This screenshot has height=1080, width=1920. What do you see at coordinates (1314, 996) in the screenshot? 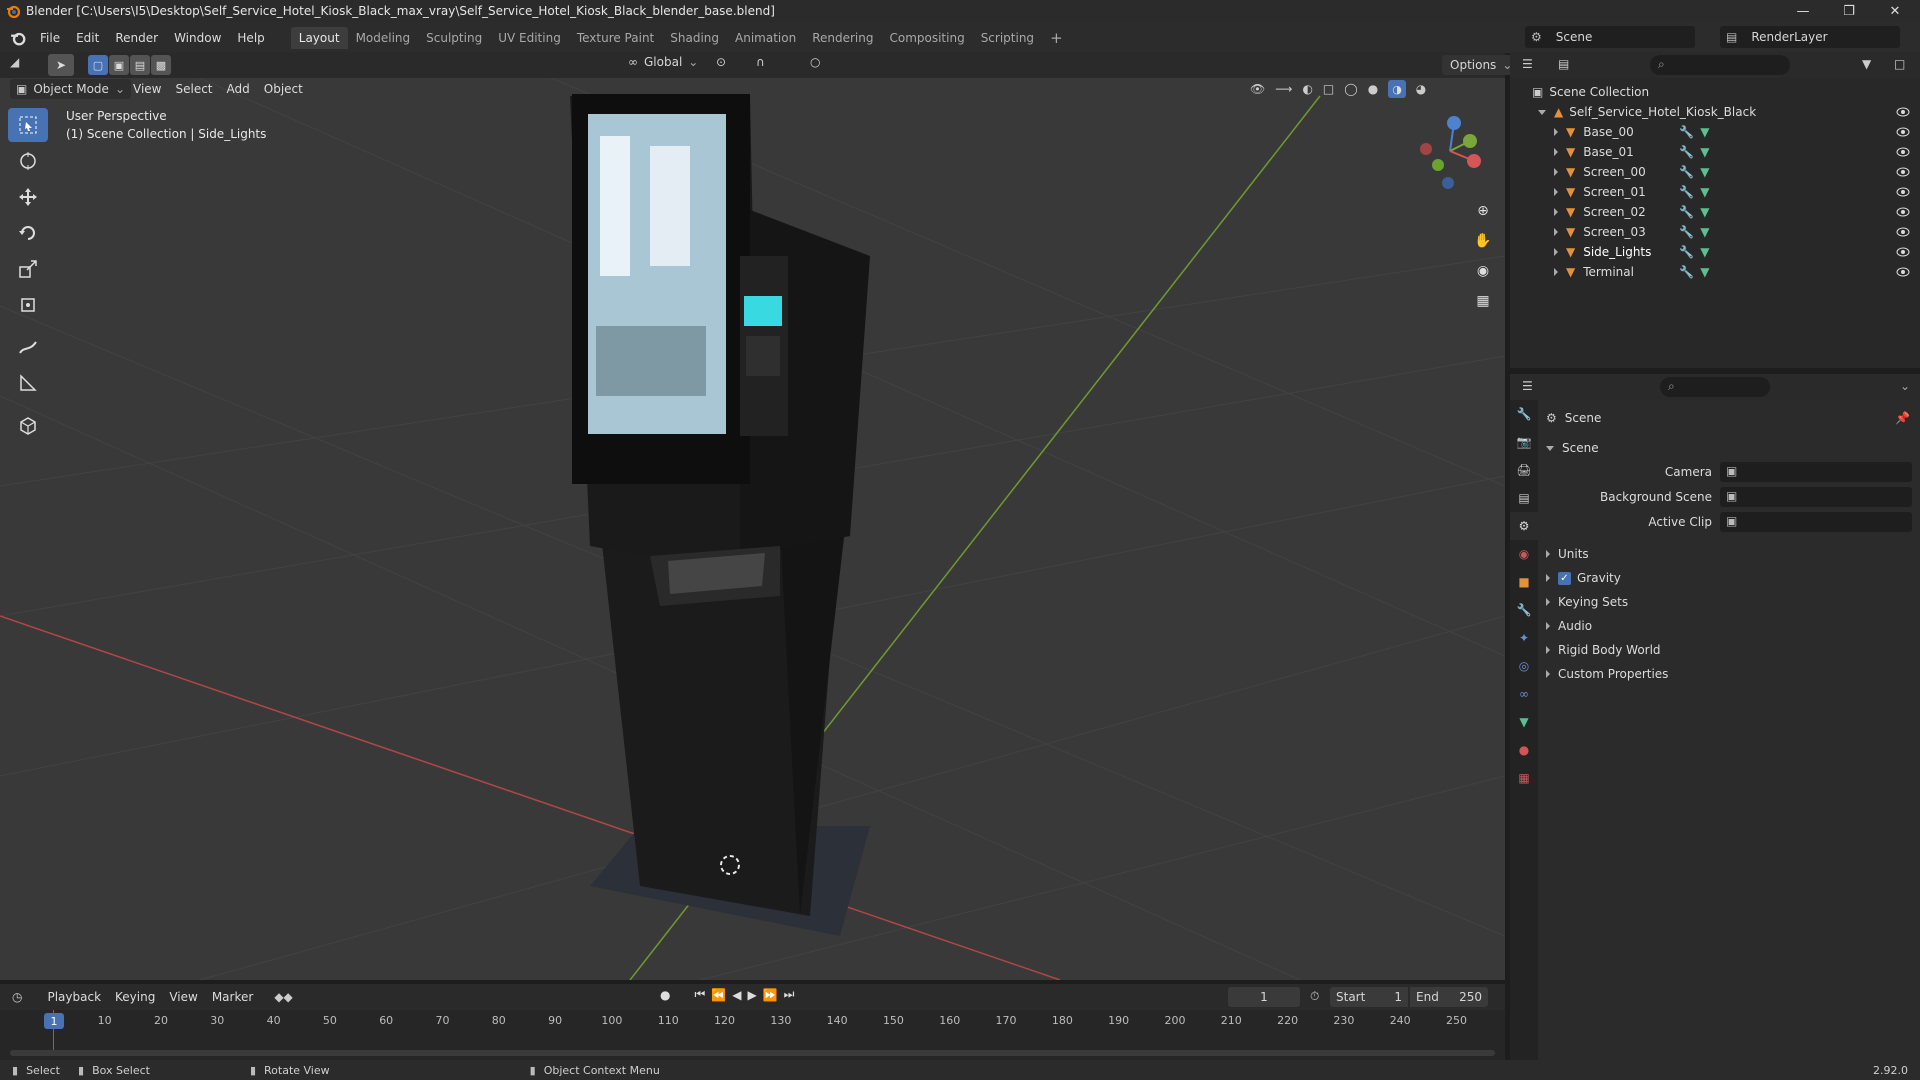
I see `stopwatch-icon: ⏱` at bounding box center [1314, 996].